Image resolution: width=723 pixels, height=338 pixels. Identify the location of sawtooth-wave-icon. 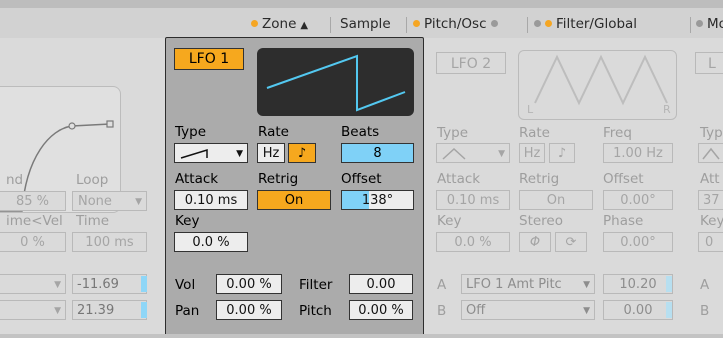
(336, 83).